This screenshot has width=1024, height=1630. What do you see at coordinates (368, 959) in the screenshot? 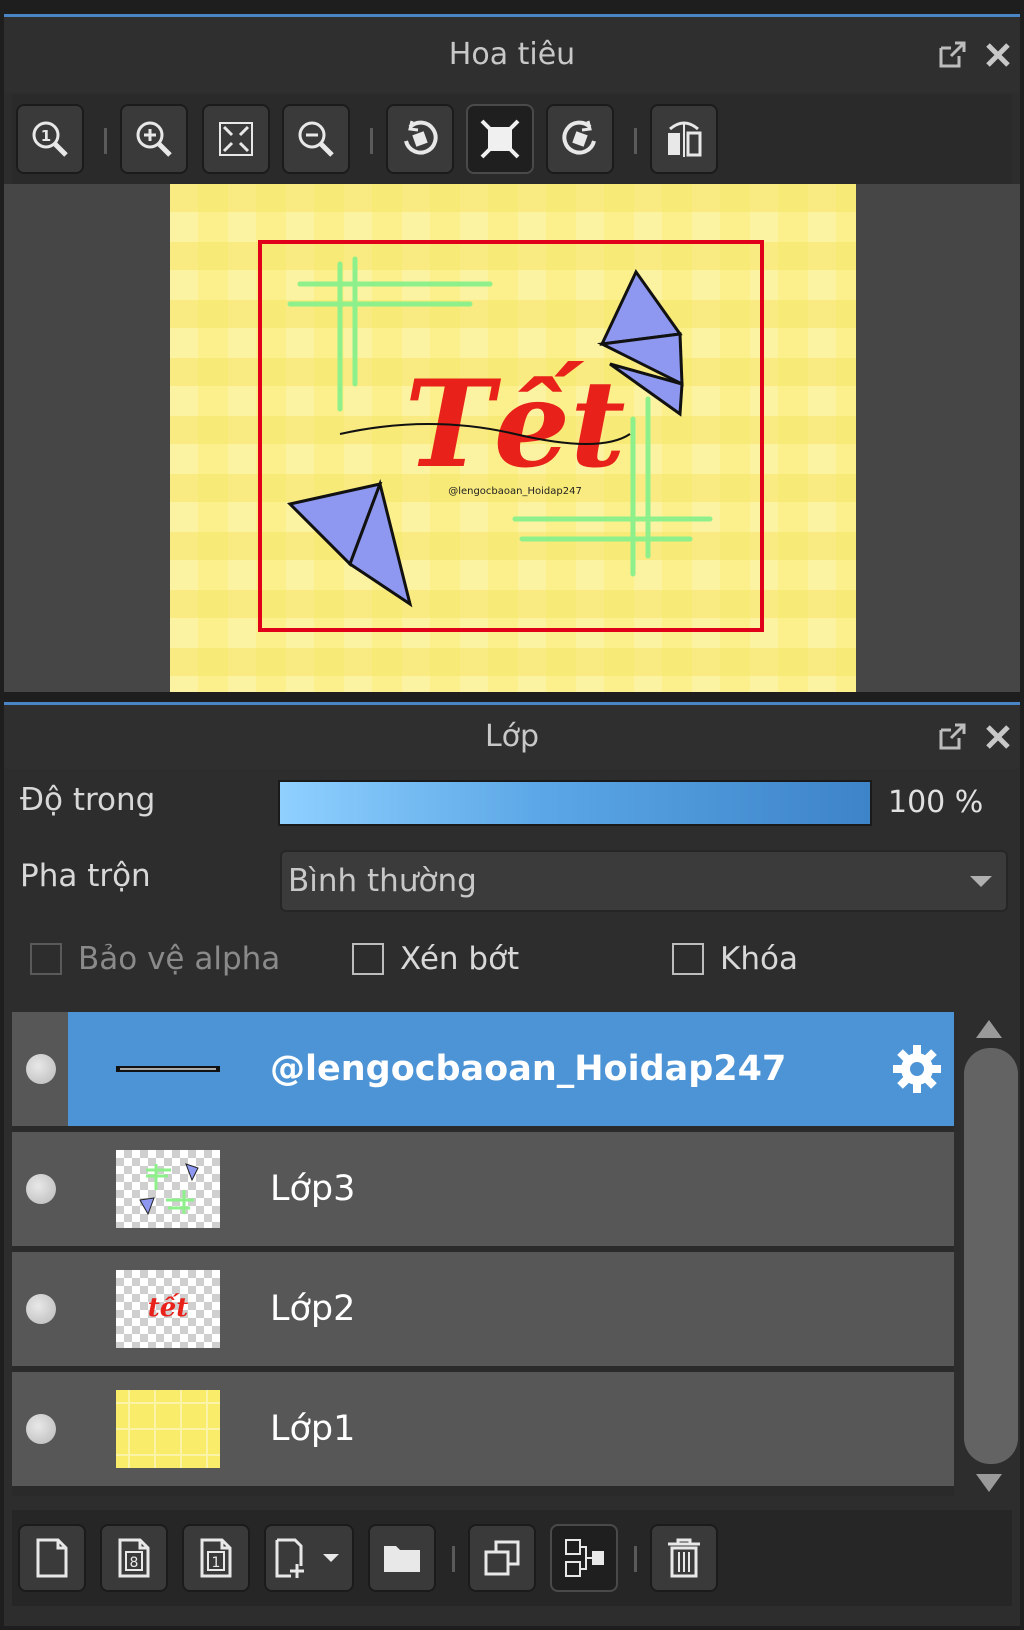
I see `clip-checkbox` at bounding box center [368, 959].